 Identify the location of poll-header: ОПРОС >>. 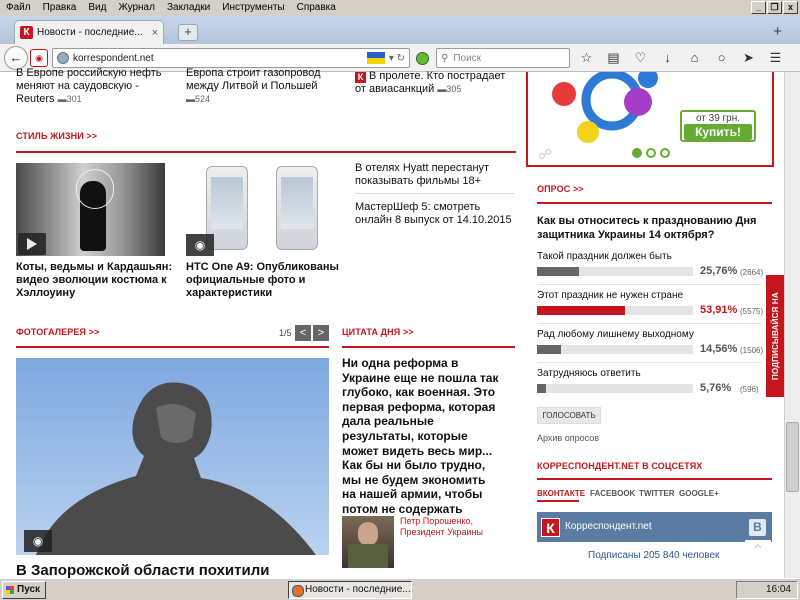
(560, 189).